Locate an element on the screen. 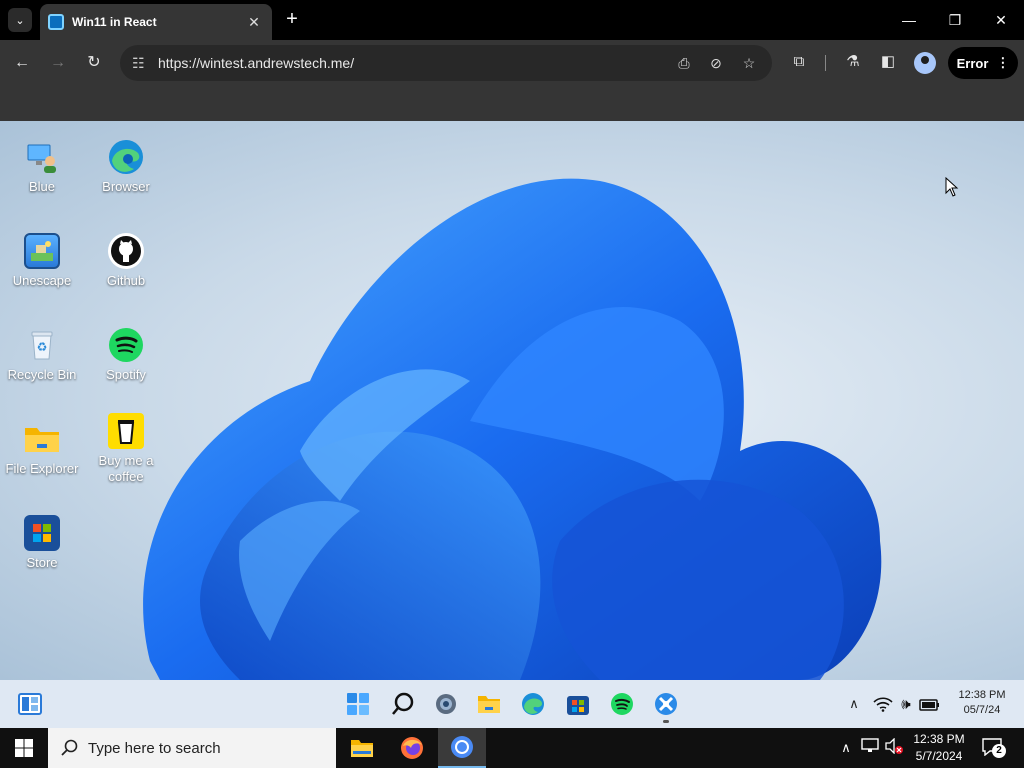 The image size is (1024, 768). mouse-cursor-icon is located at coordinates (952, 187).